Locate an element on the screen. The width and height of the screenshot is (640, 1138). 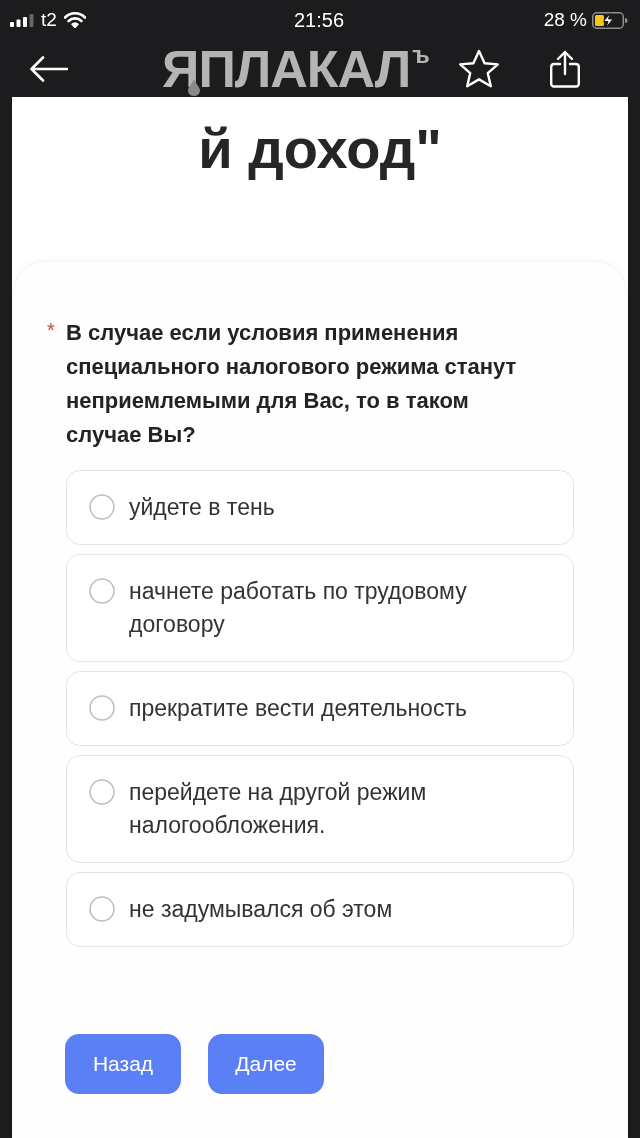
next-step-button: Далее is located at coordinates (266, 1064).